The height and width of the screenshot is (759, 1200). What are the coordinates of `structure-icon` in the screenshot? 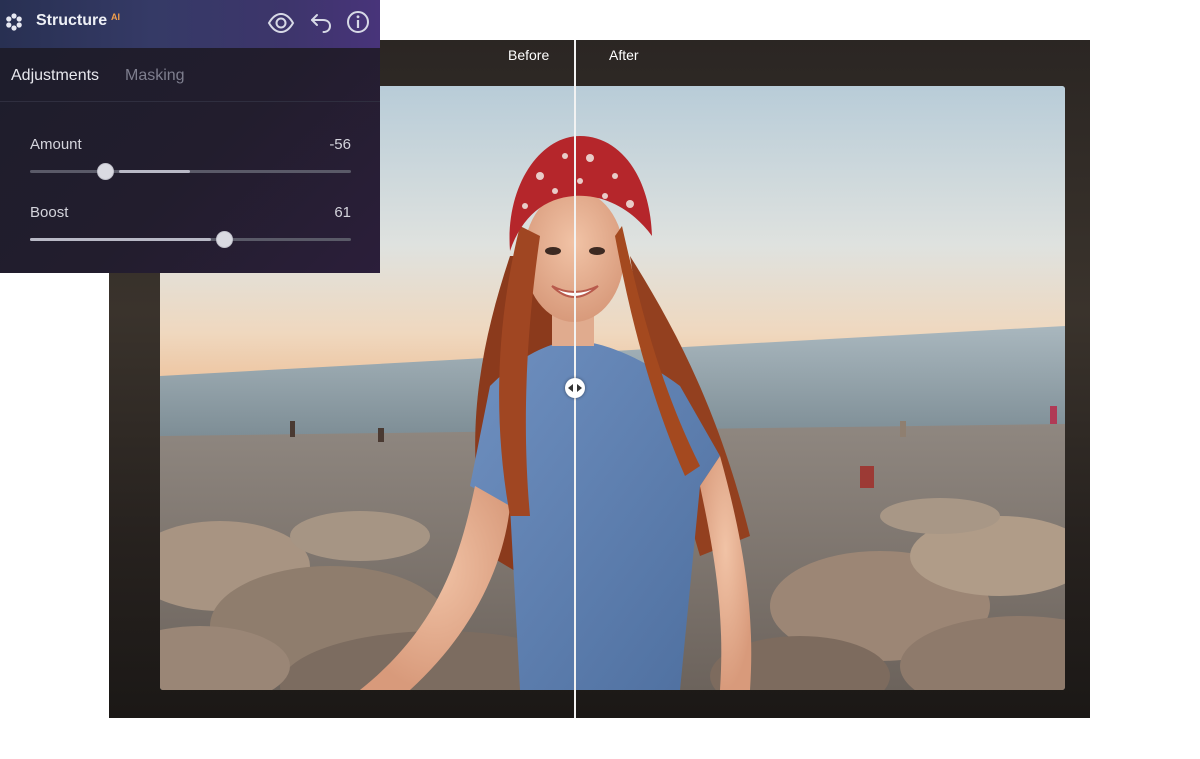 It's located at (14, 22).